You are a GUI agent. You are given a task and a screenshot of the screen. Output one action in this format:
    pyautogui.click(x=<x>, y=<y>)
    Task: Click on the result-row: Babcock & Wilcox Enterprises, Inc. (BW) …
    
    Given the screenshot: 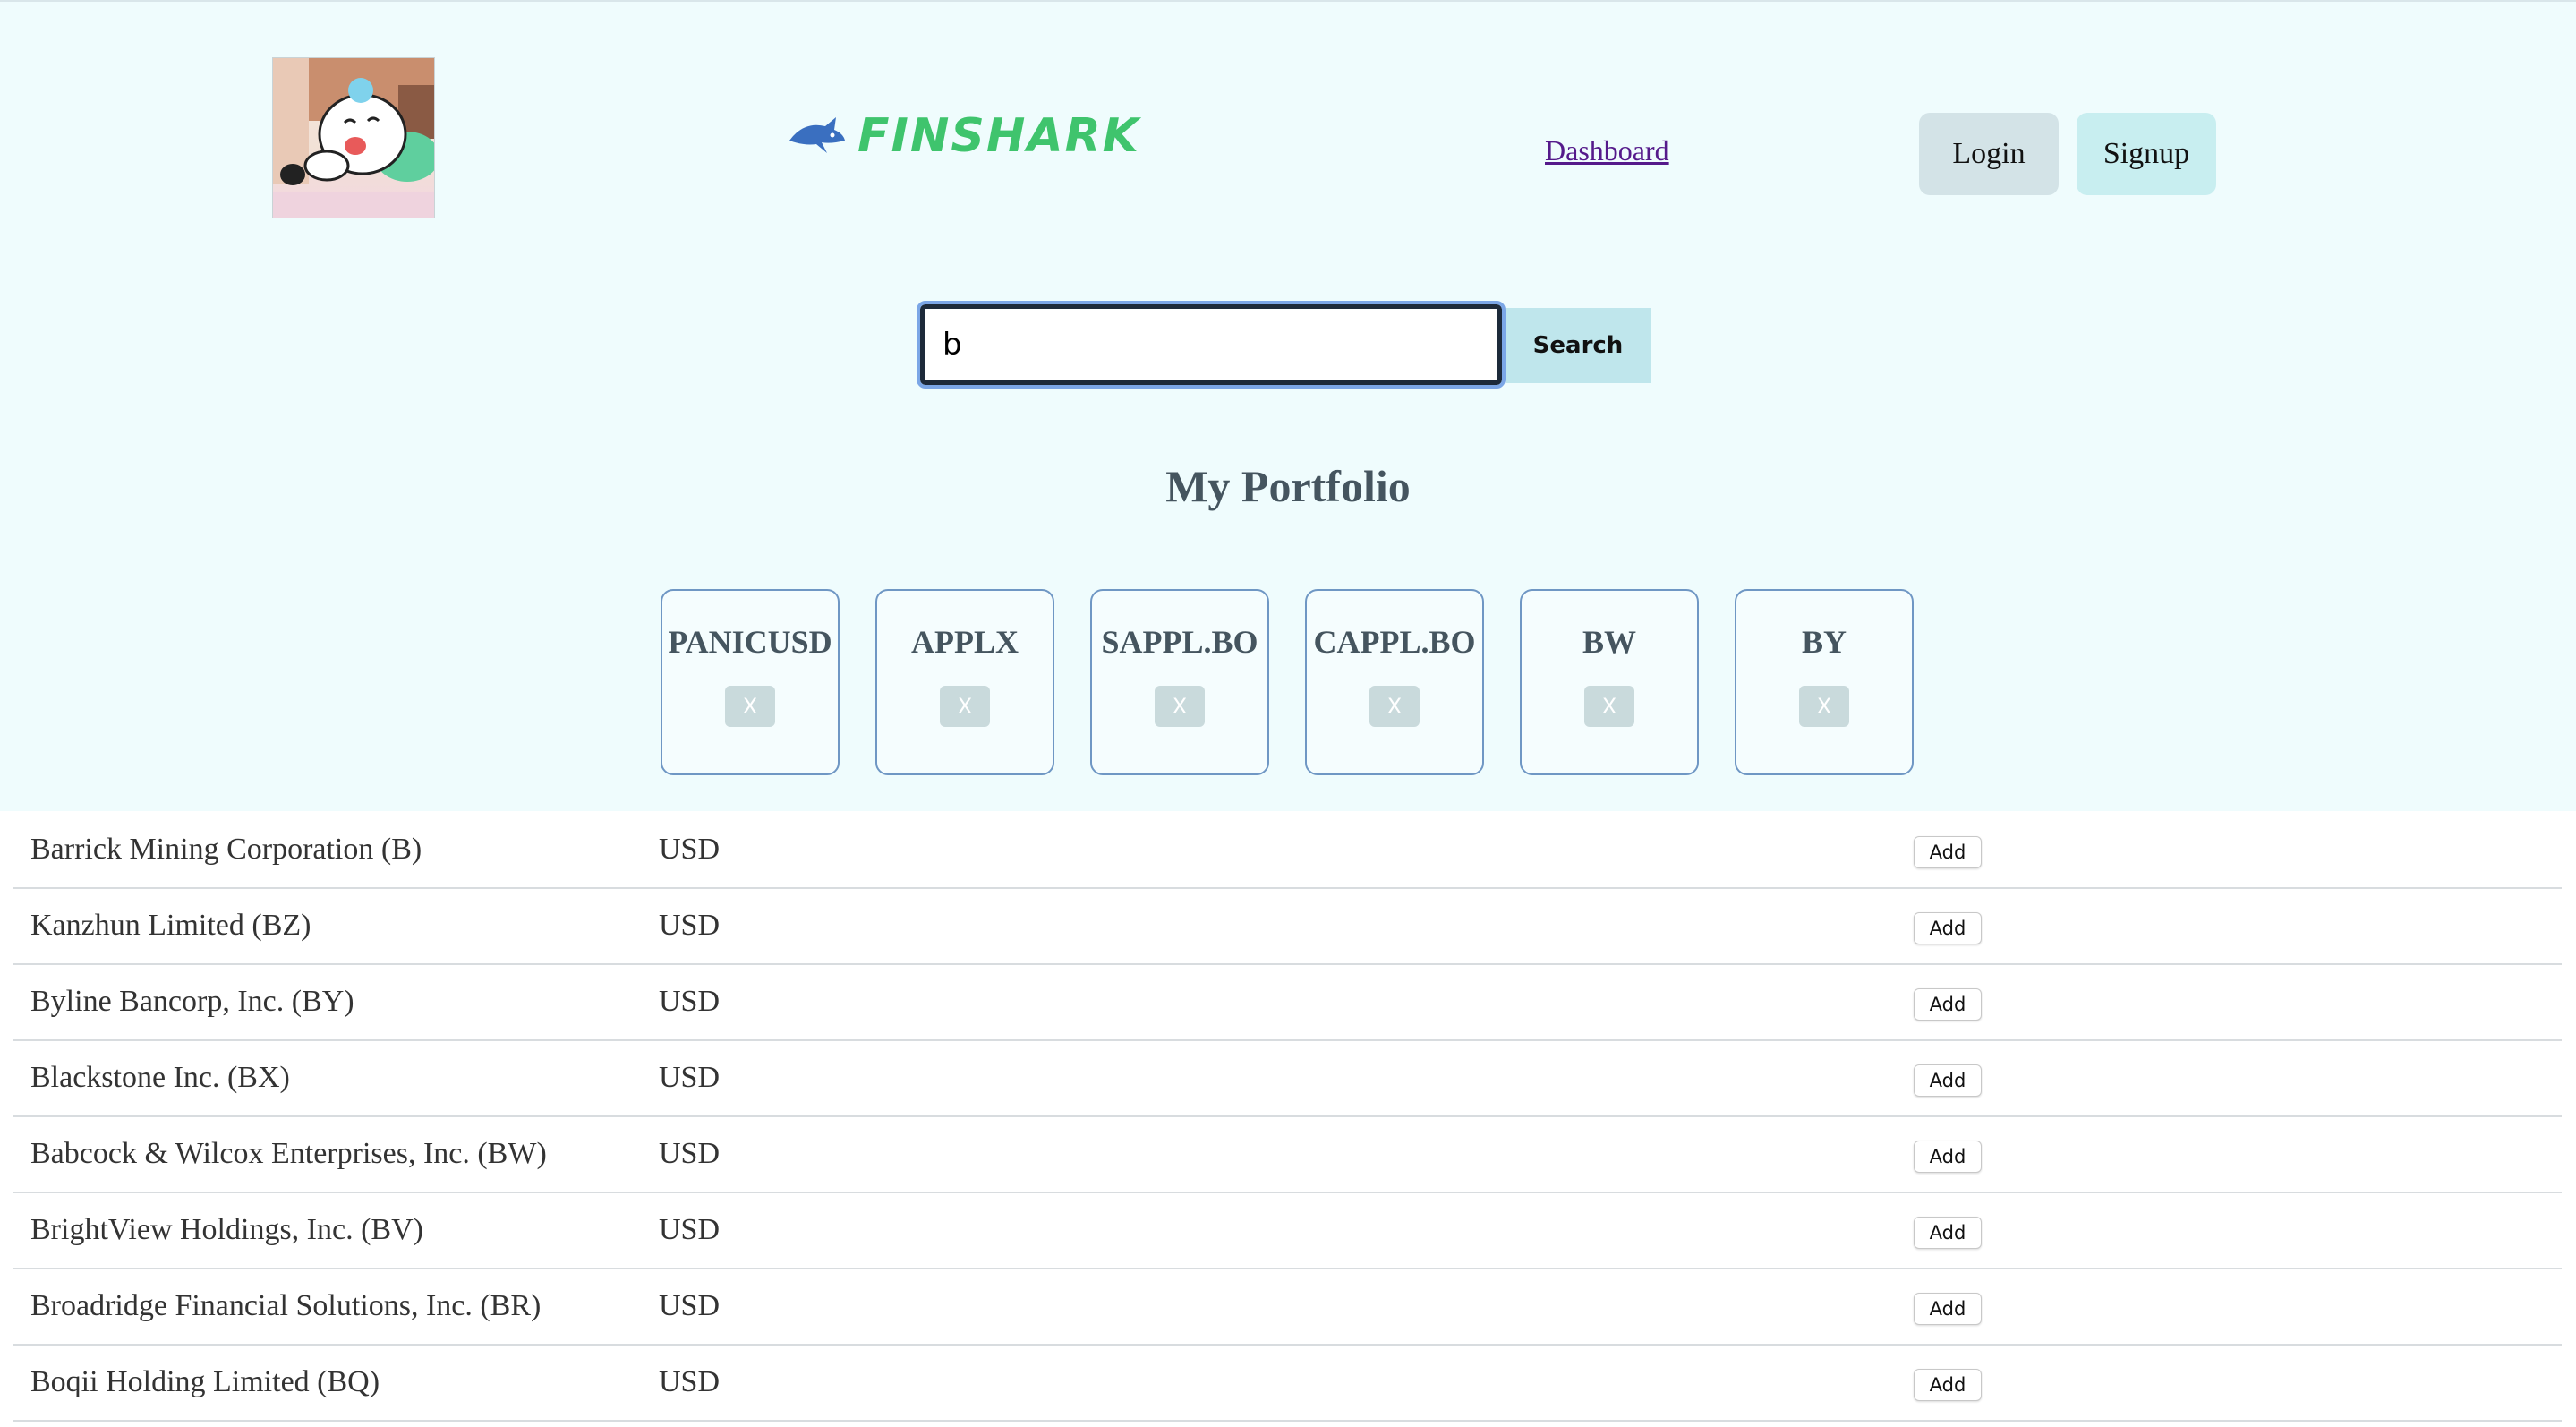 What is the action you would take?
    pyautogui.click(x=1287, y=1155)
    